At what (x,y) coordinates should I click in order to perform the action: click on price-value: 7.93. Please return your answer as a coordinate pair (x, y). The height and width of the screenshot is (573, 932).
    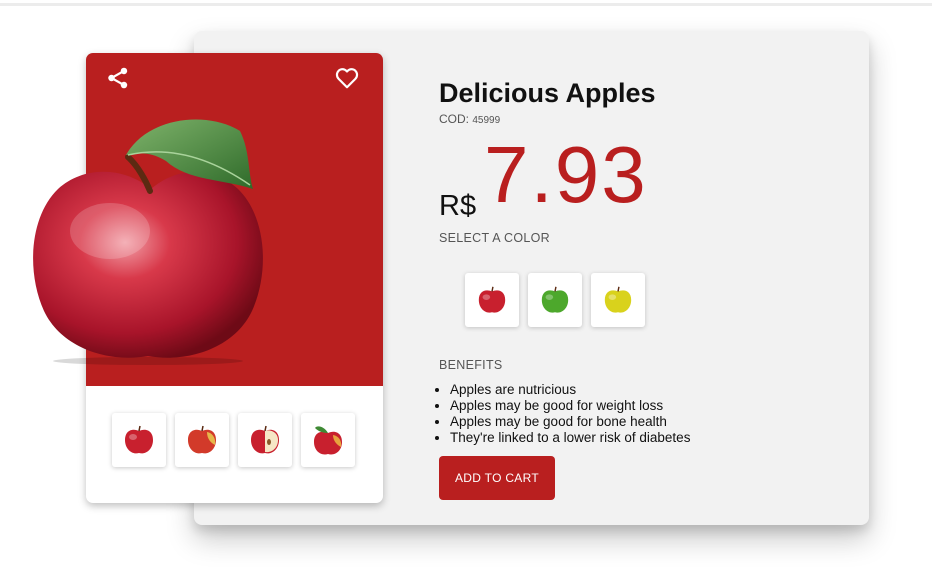
    Looking at the image, I should click on (566, 174).